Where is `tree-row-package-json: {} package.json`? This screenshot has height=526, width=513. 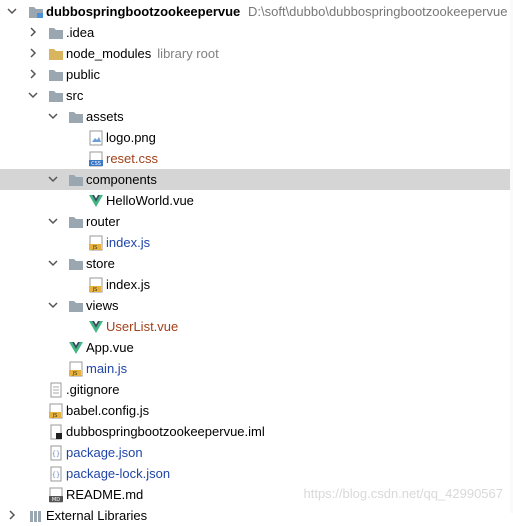 tree-row-package-json: {} package.json is located at coordinates (256, 452).